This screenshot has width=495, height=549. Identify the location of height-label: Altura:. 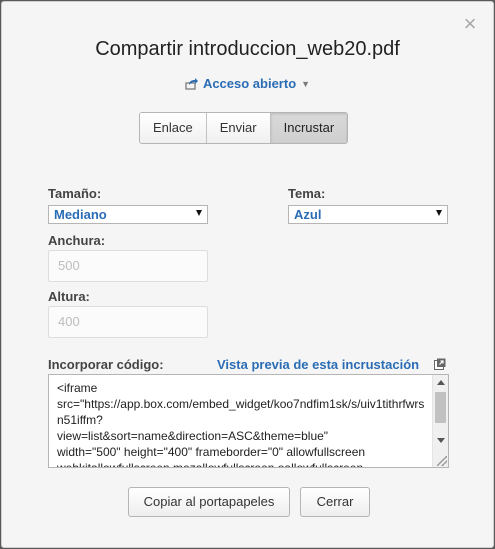
(69, 296).